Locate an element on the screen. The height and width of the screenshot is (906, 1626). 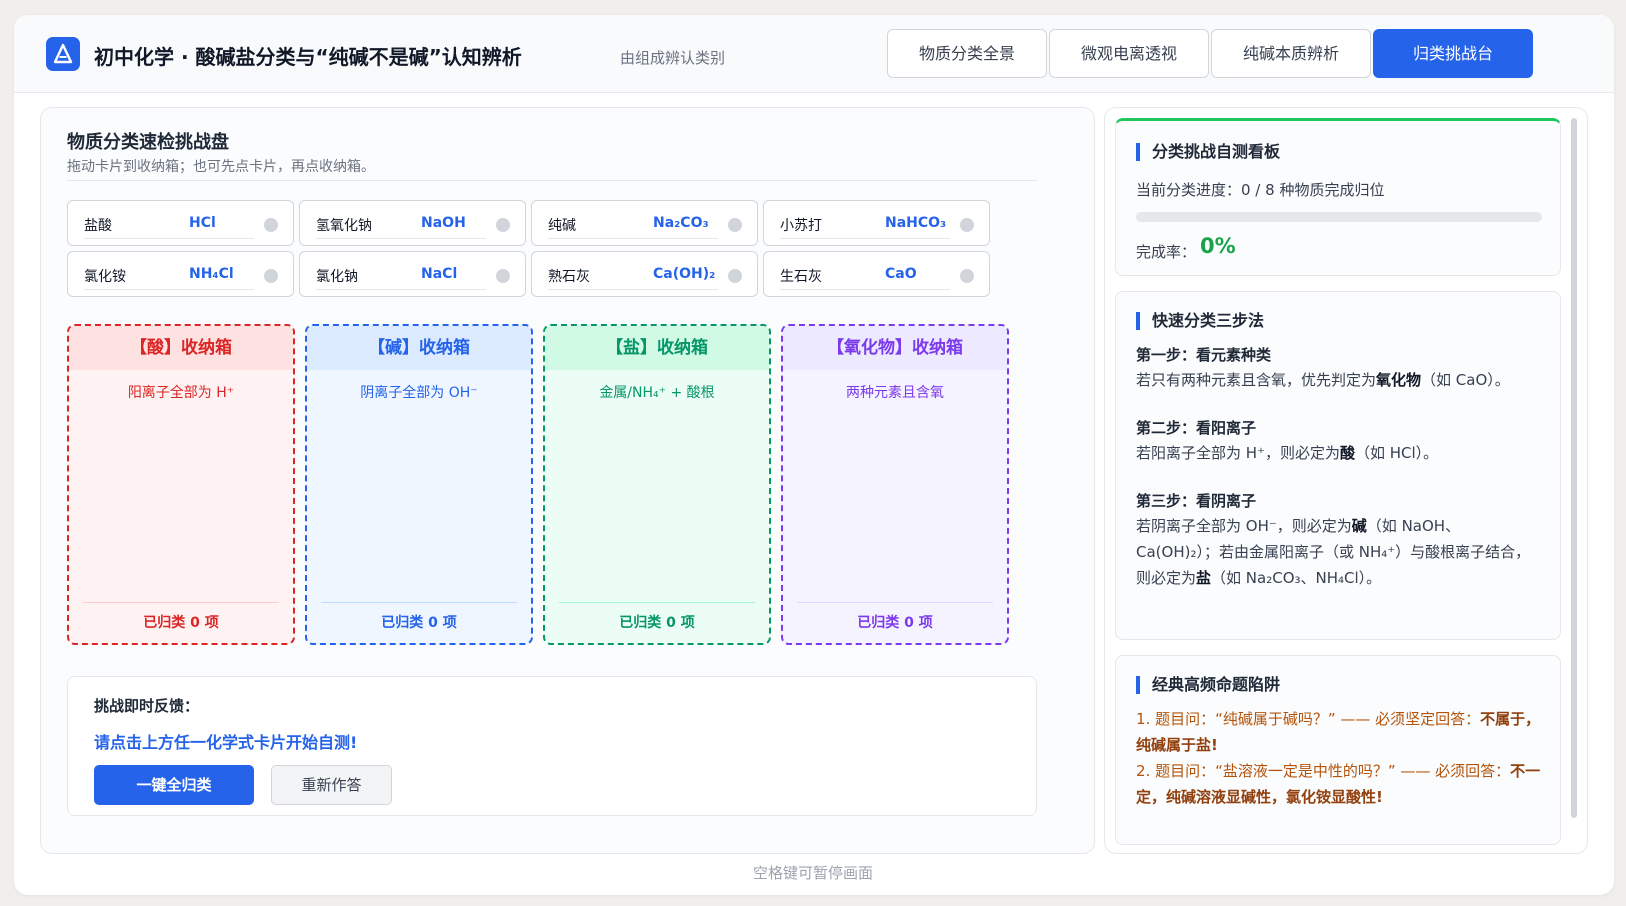
rate-label: 完成率： is located at coordinates (1166, 252).